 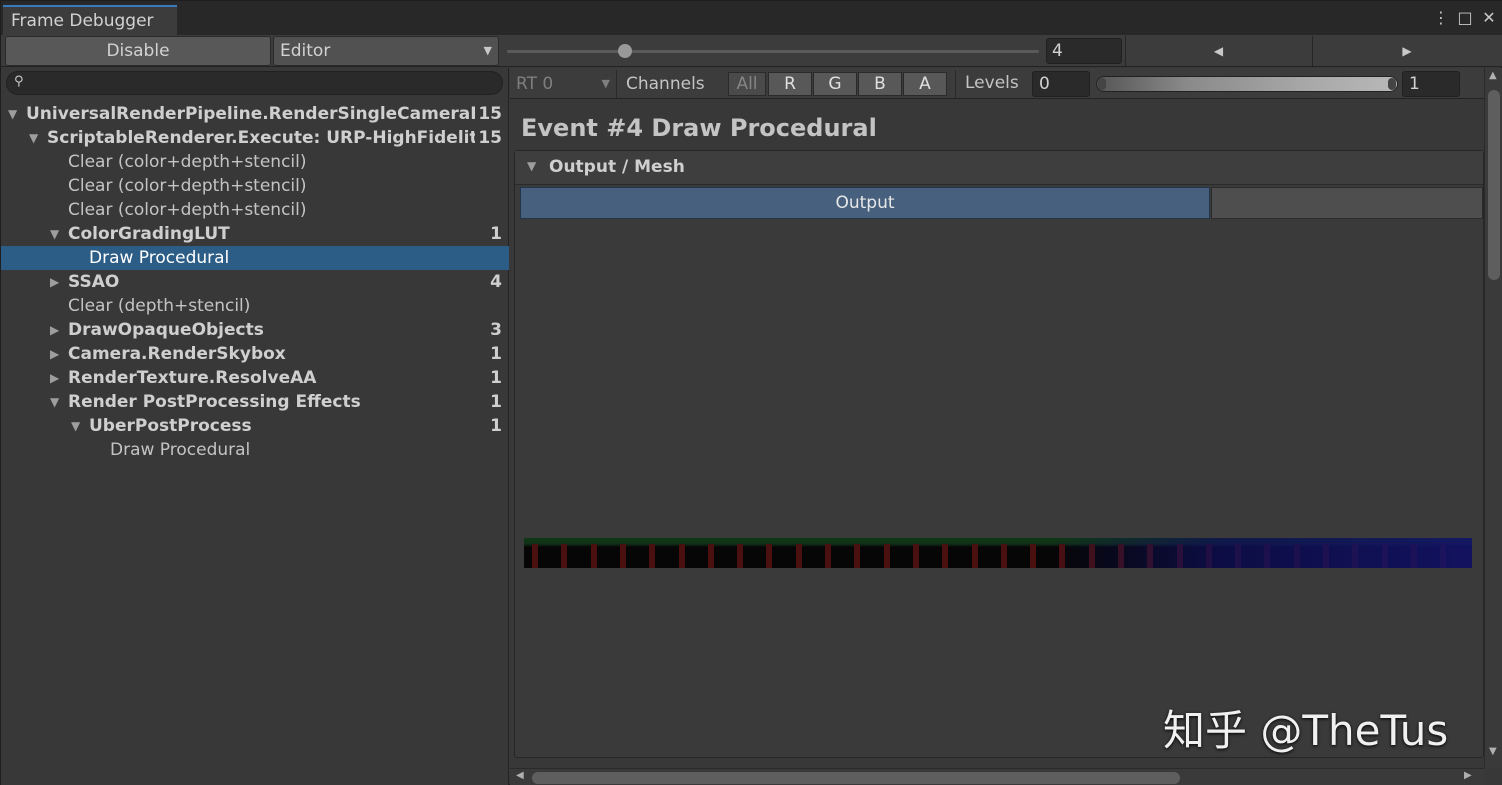 What do you see at coordinates (1247, 84) in the screenshot?
I see `levels-range-slider` at bounding box center [1247, 84].